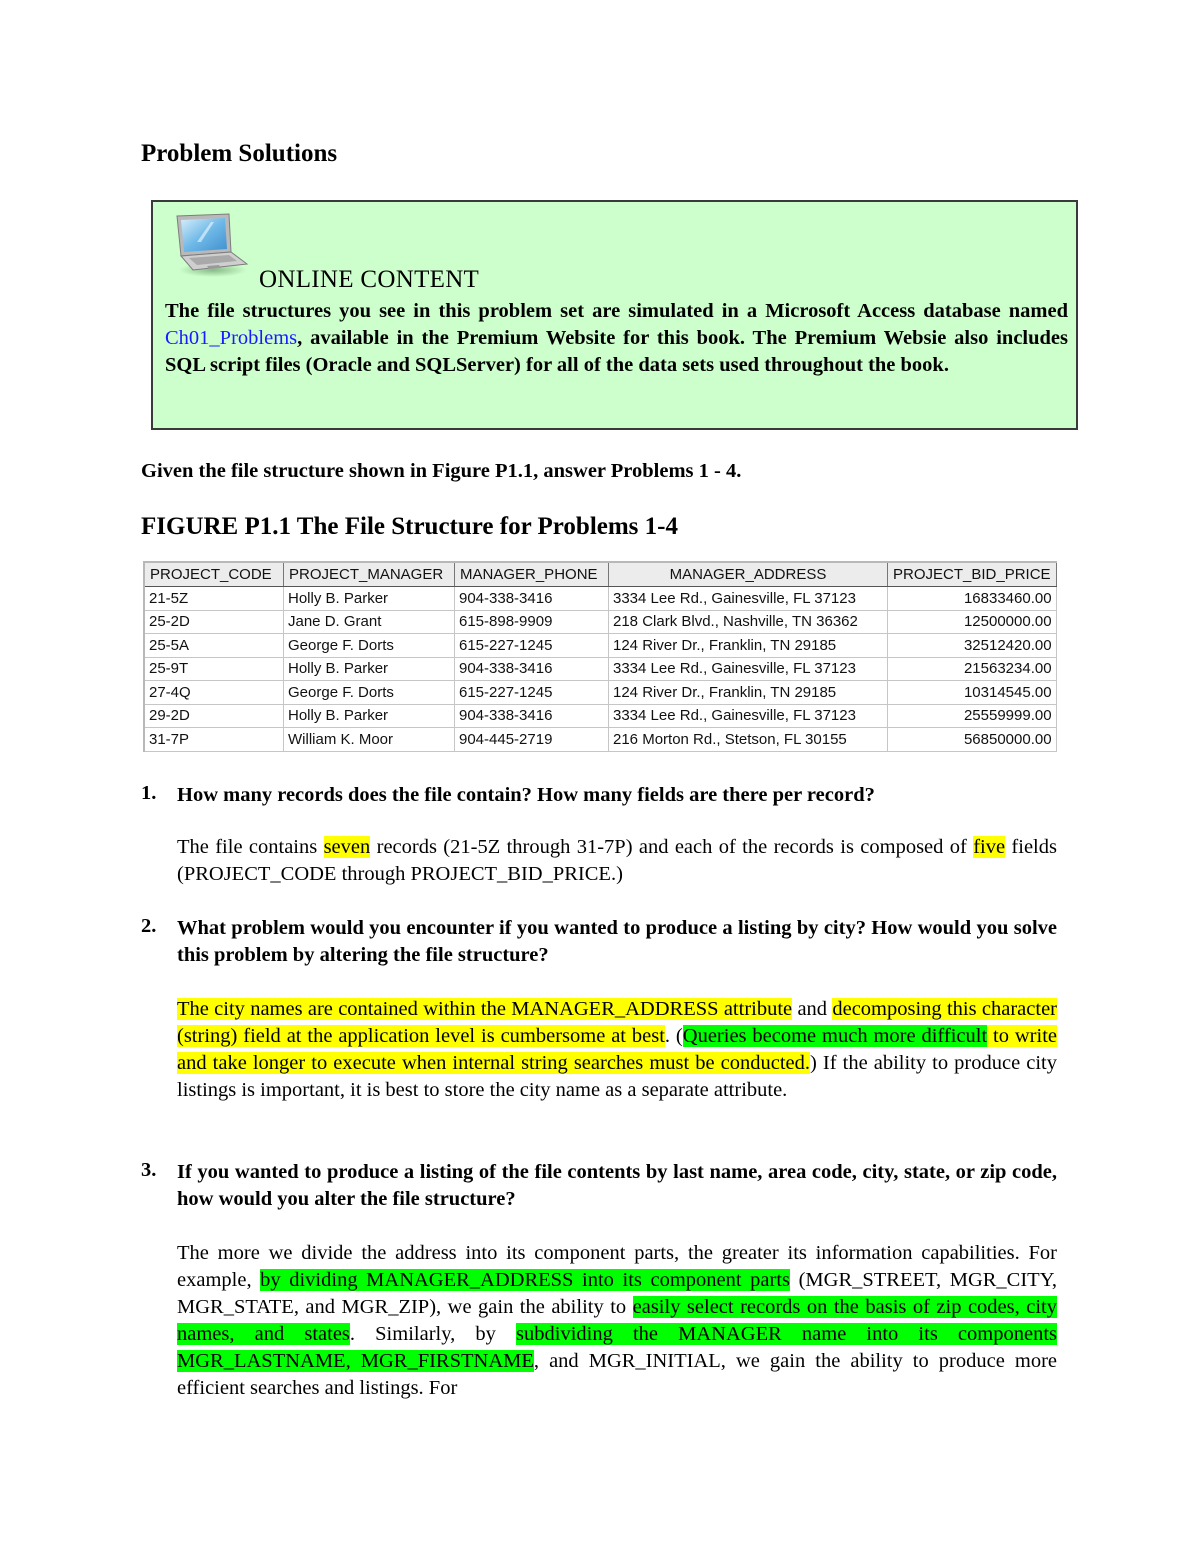 Image resolution: width=1200 pixels, height=1553 pixels. What do you see at coordinates (149, 1170) in the screenshot?
I see `question-number: 3.` at bounding box center [149, 1170].